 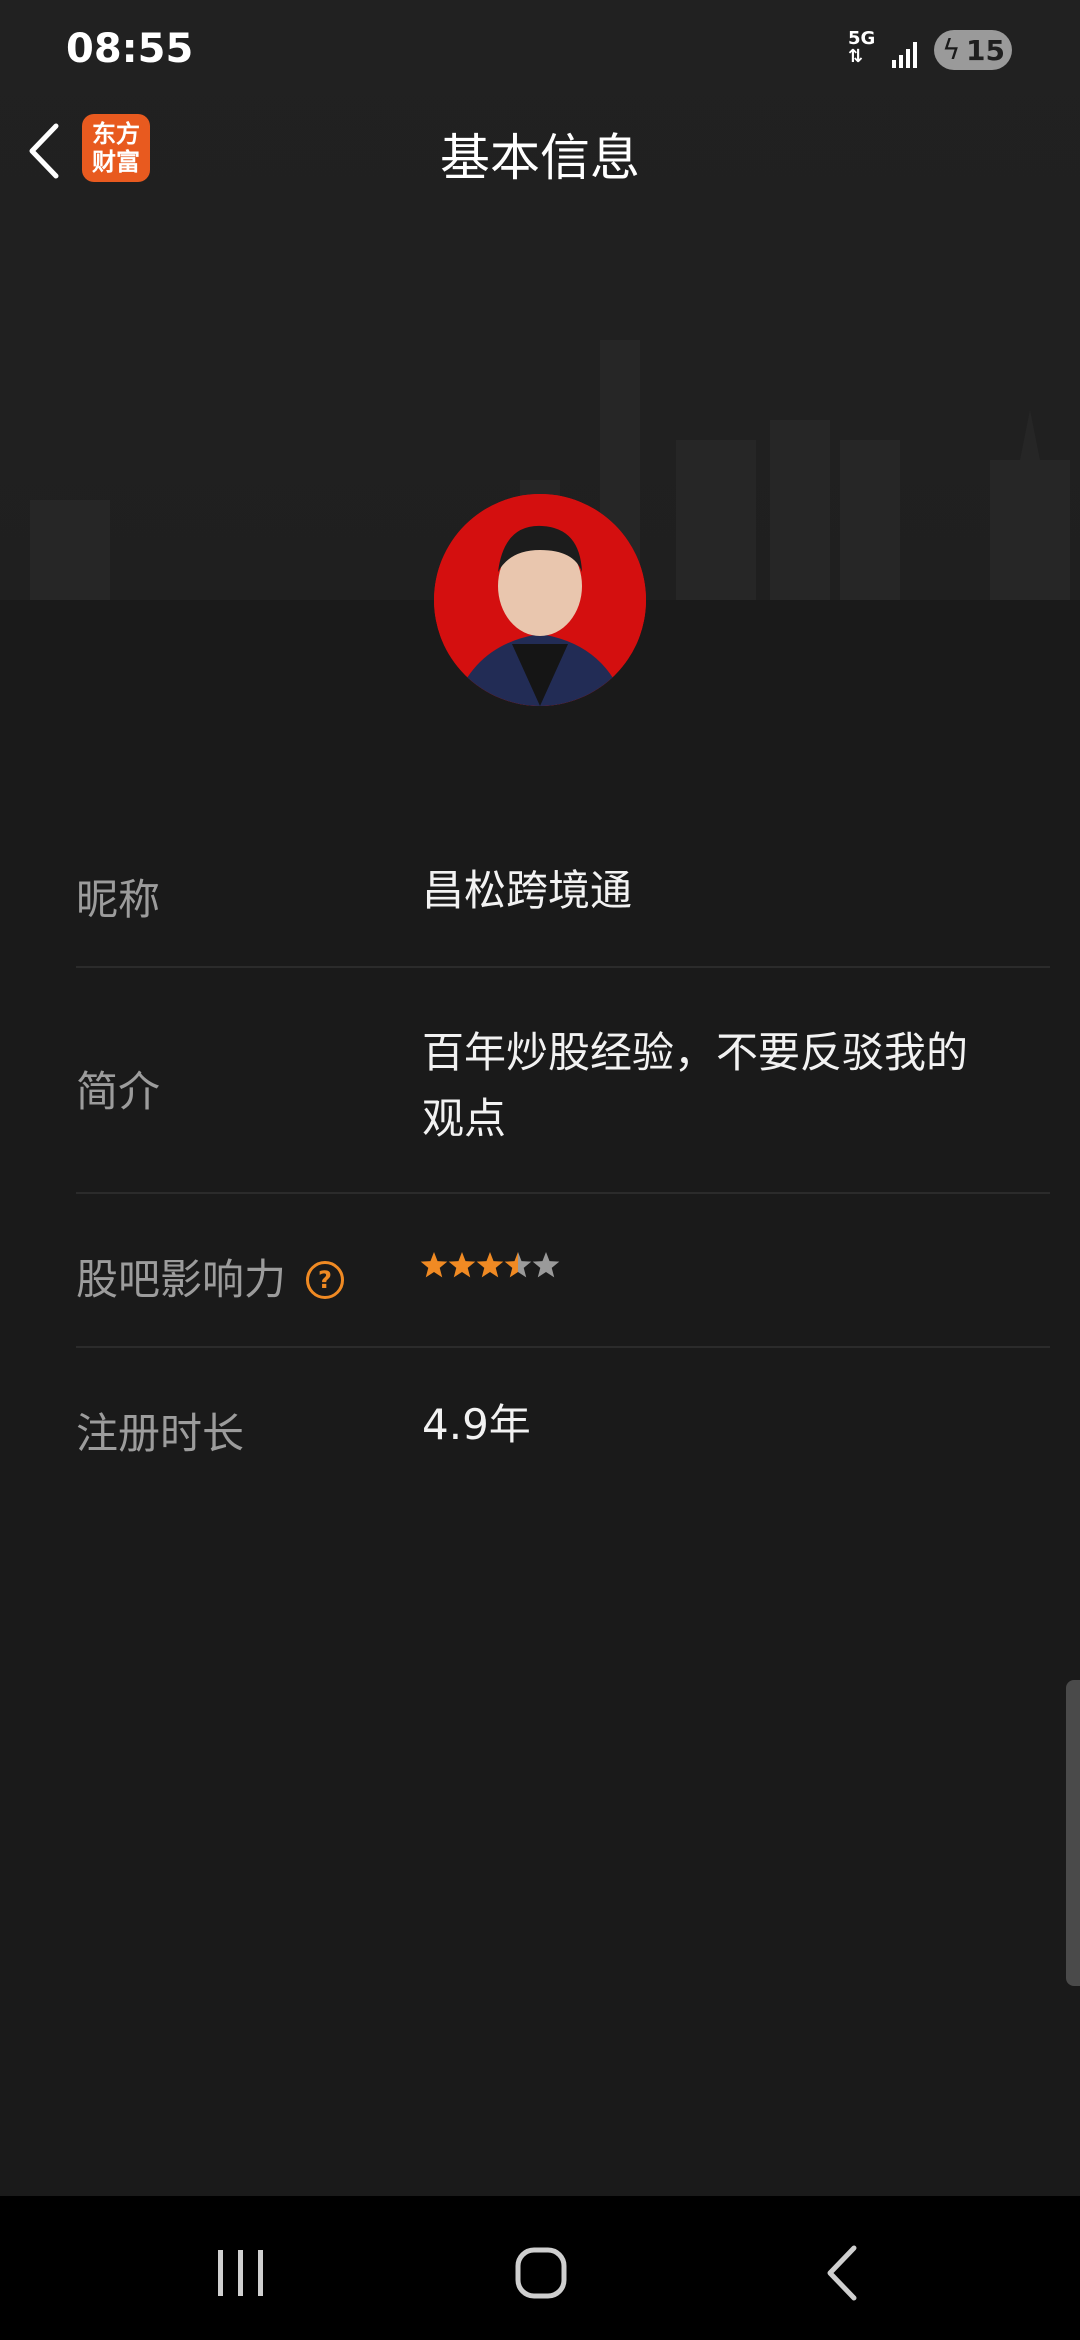 I want to click on status-time: 08:55, so click(x=130, y=49).